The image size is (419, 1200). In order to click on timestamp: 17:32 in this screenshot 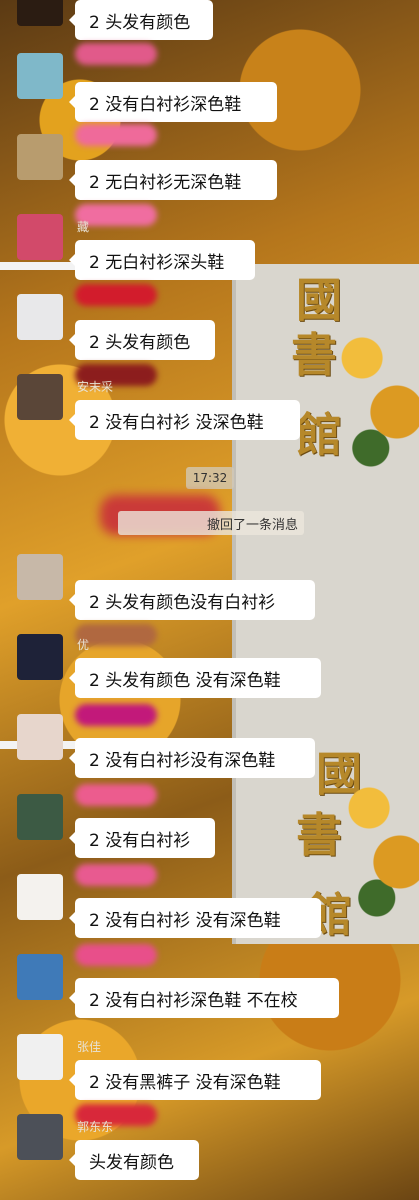, I will do `click(210, 478)`.